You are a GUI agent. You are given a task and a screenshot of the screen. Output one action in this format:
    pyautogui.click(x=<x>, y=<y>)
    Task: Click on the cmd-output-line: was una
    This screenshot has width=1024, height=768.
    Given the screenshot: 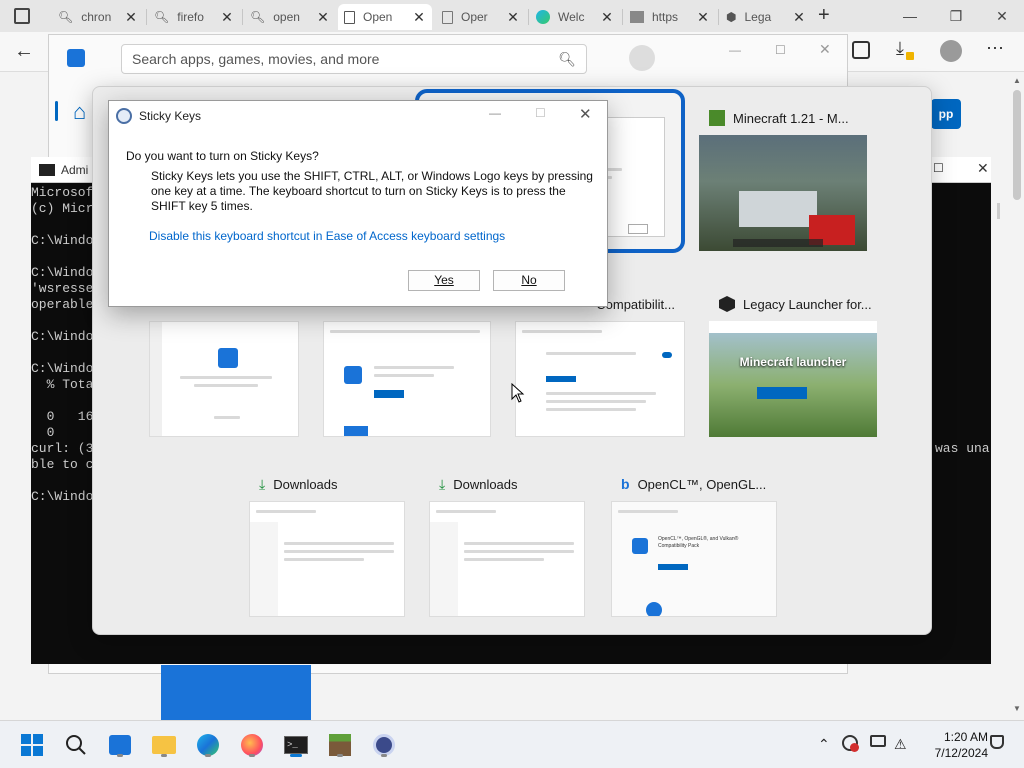 What is the action you would take?
    pyautogui.click(x=962, y=448)
    